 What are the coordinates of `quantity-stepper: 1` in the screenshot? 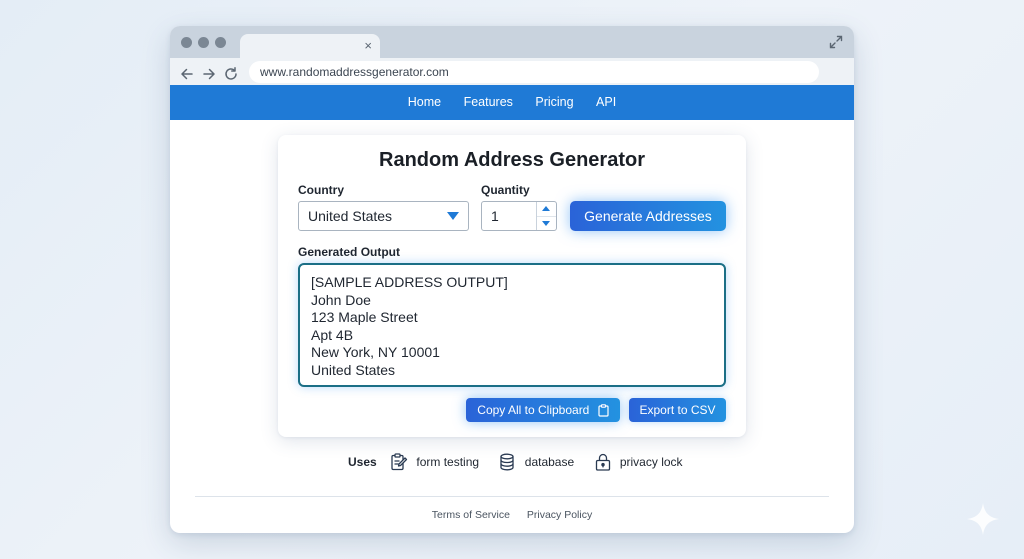 It's located at (519, 216).